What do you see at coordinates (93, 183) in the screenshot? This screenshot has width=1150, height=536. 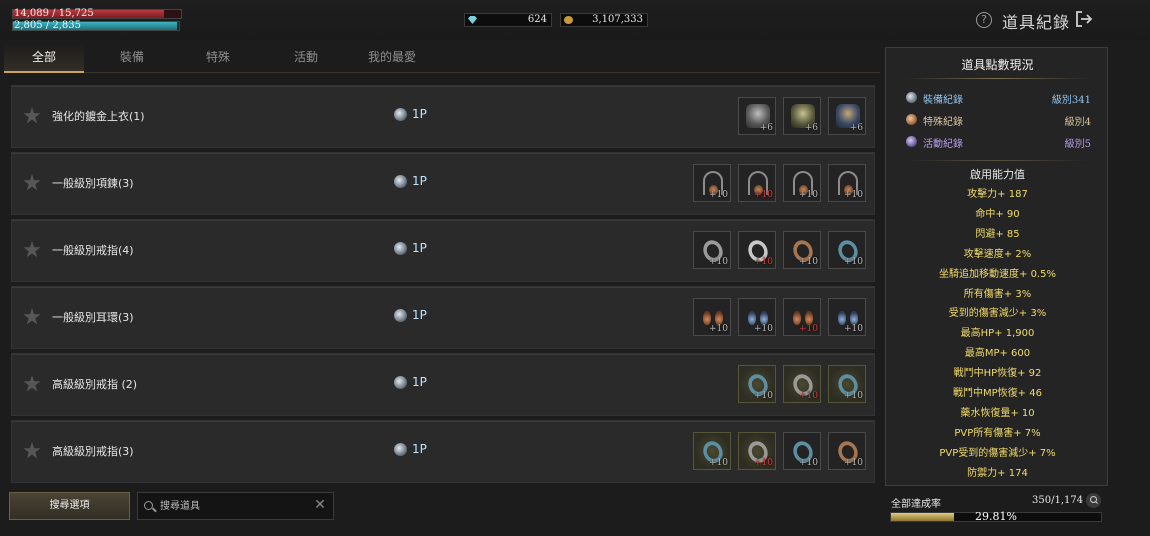 I see `record-name: 一般級別項鍊(3)` at bounding box center [93, 183].